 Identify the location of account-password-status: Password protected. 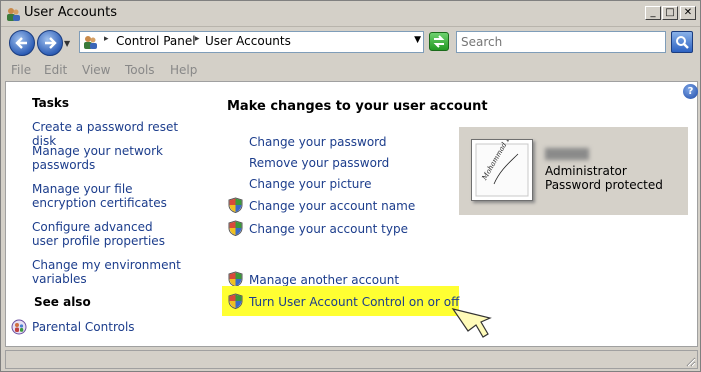
(604, 185).